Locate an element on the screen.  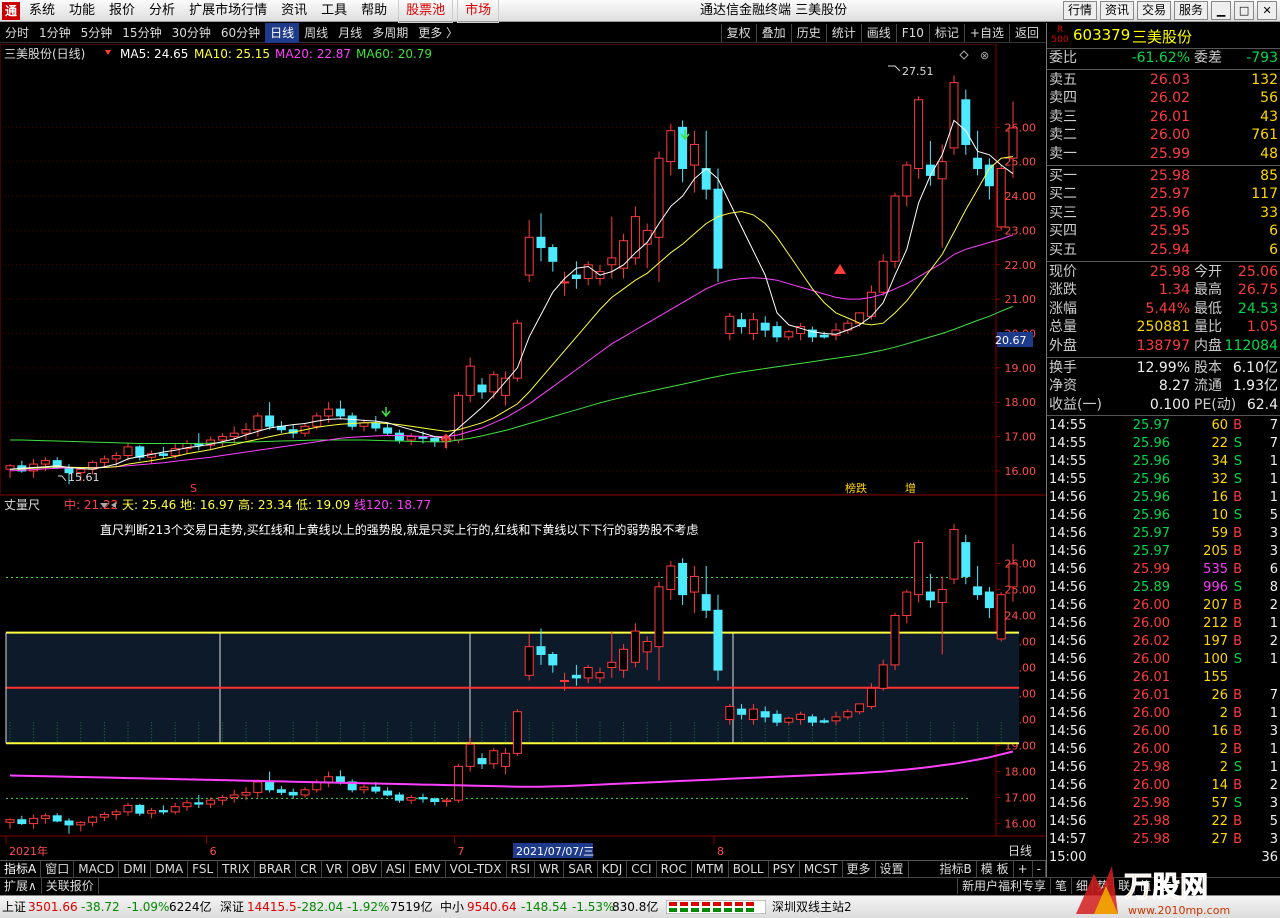
indicator-tab: BOLL is located at coordinates (749, 869).